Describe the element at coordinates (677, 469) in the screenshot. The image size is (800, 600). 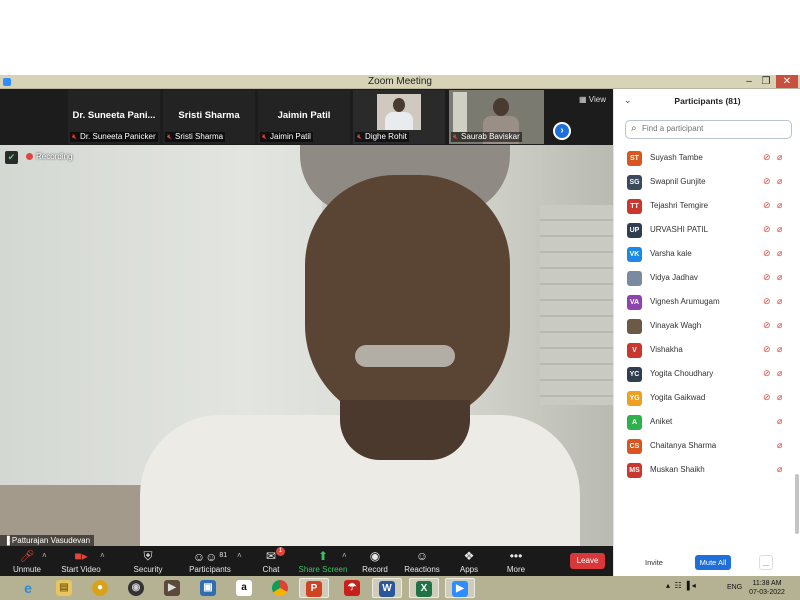
I see `participant-name: Muskan Shaikh` at that location.